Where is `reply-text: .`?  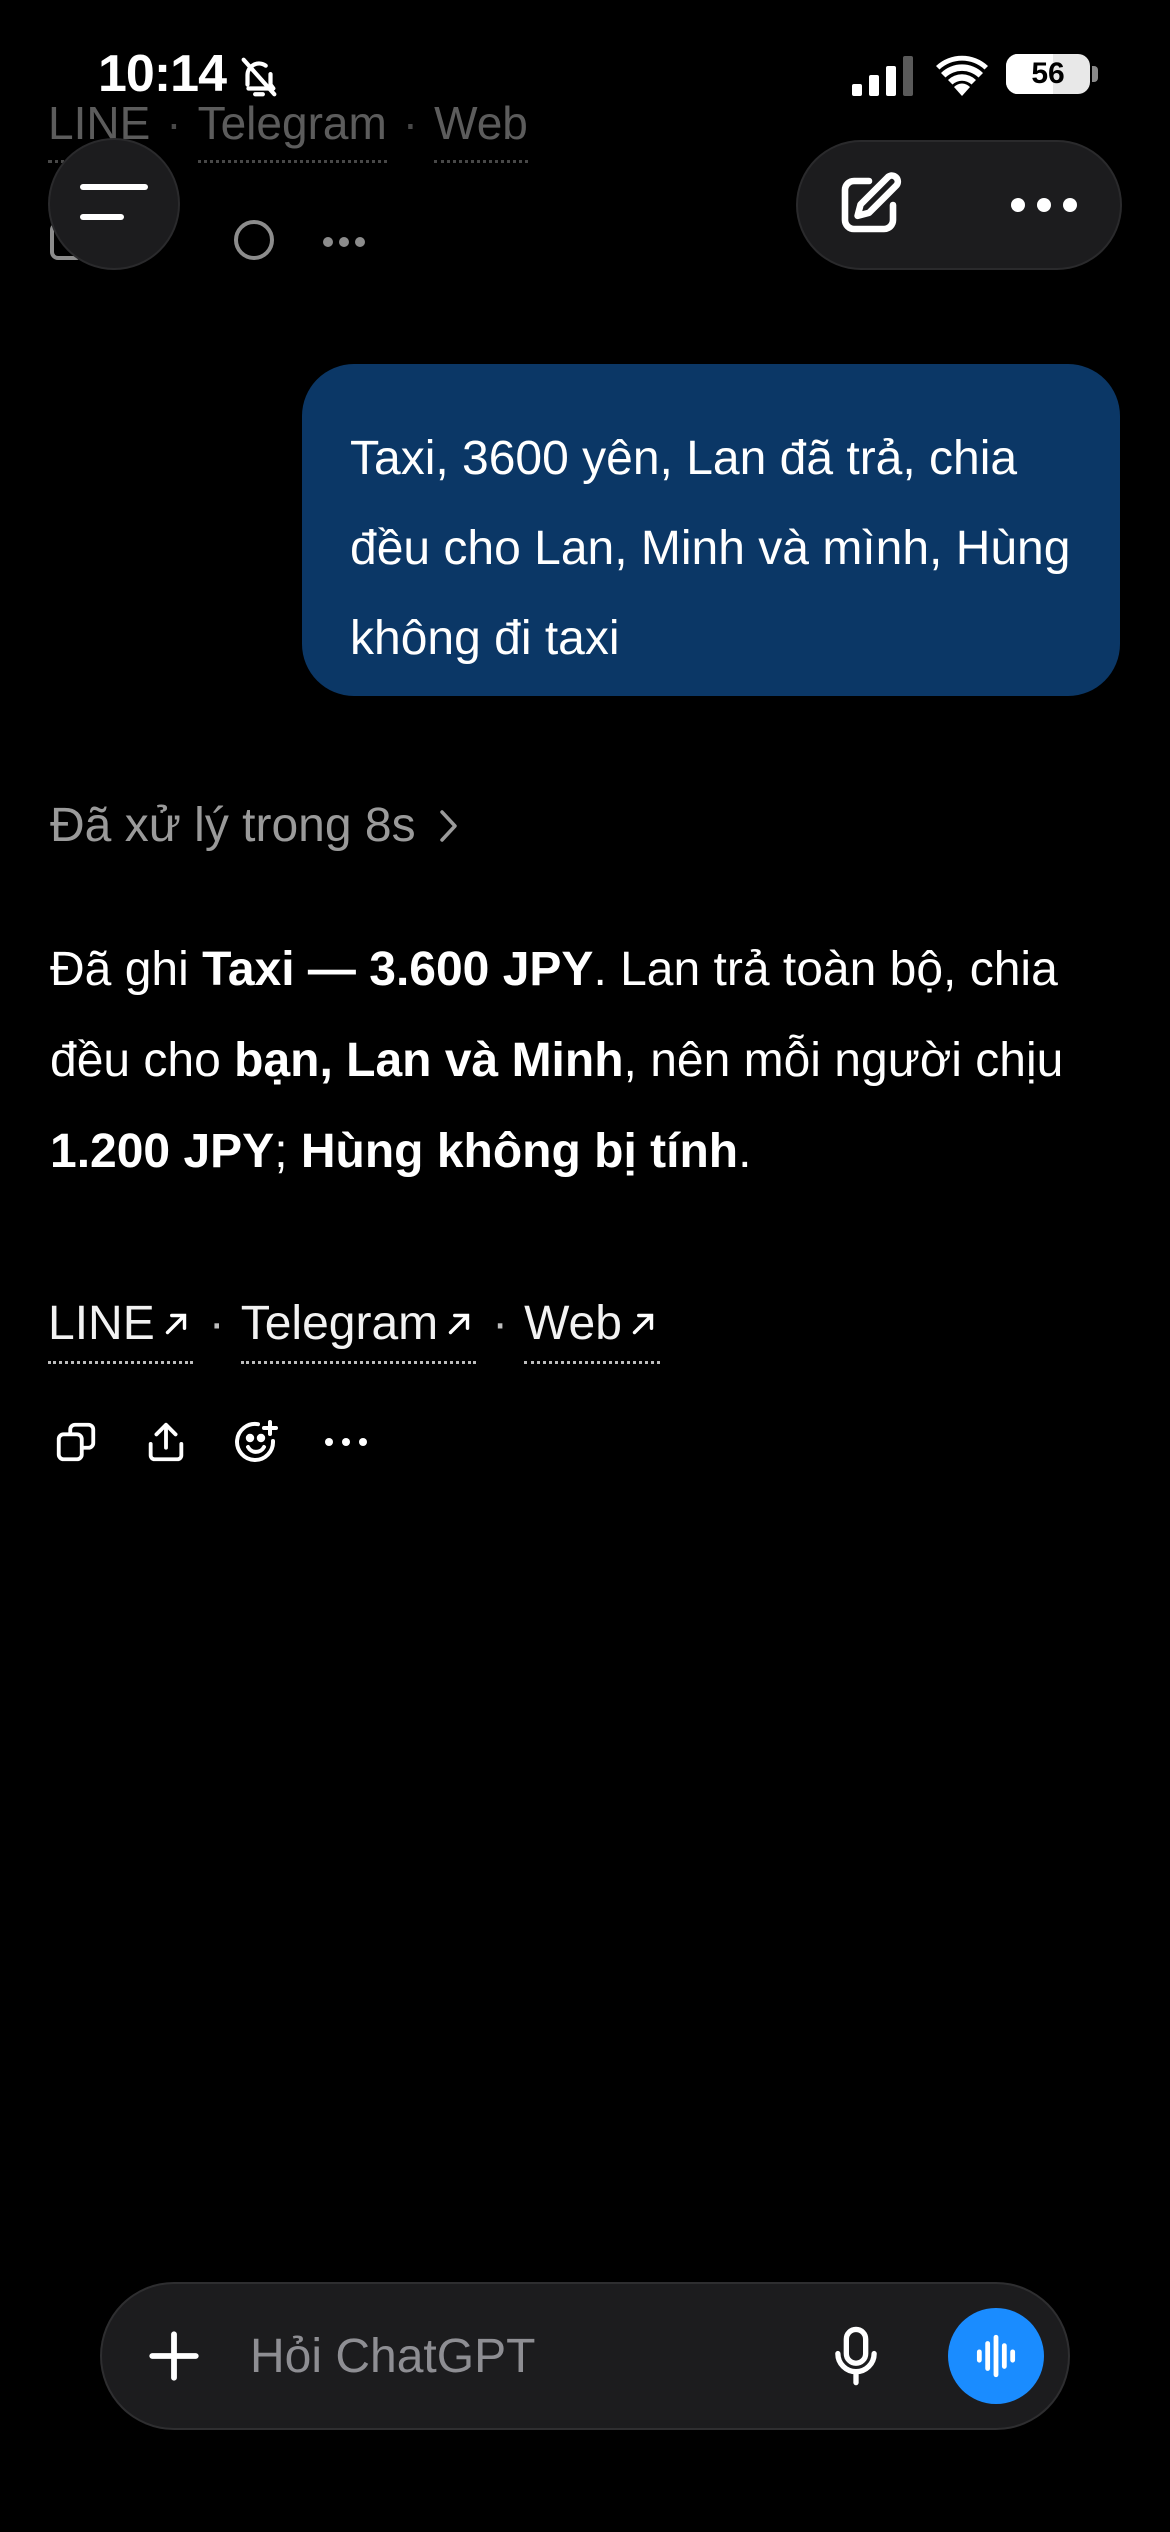
reply-text: . is located at coordinates (745, 1151).